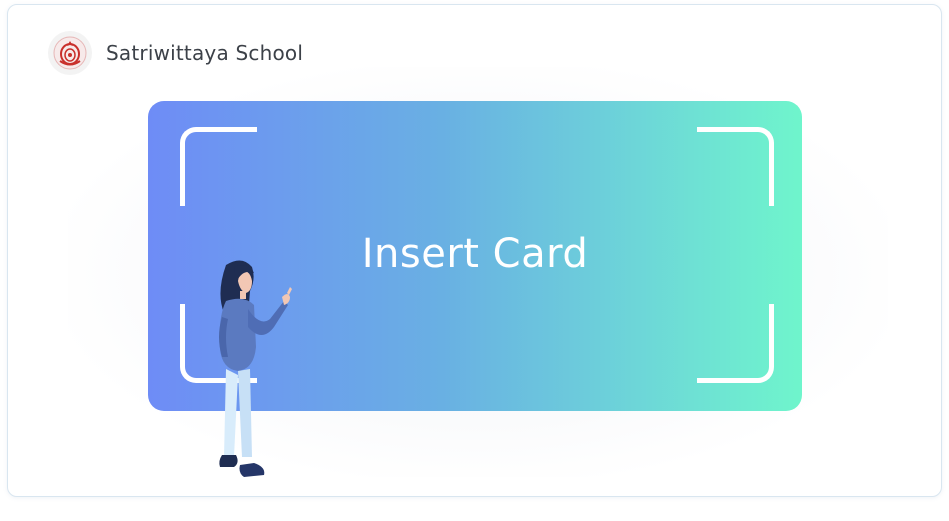 Image resolution: width=949 pixels, height=521 pixels. What do you see at coordinates (735, 343) in the screenshot?
I see `scan-corner-bottom-right` at bounding box center [735, 343].